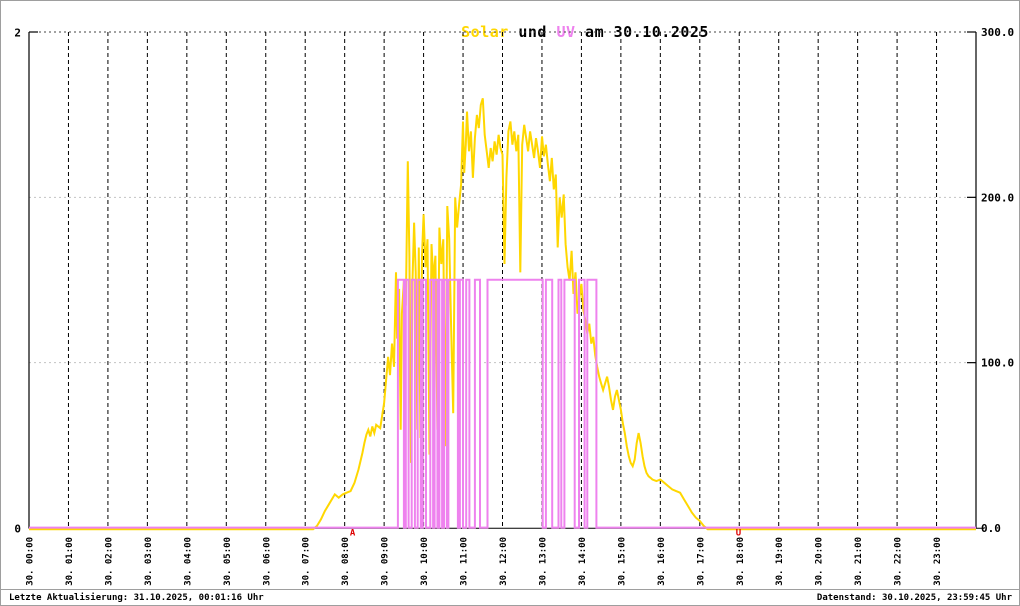  Describe the element at coordinates (346, 561) in the screenshot. I see `x-tick-label-8: 30. 08:00` at that location.